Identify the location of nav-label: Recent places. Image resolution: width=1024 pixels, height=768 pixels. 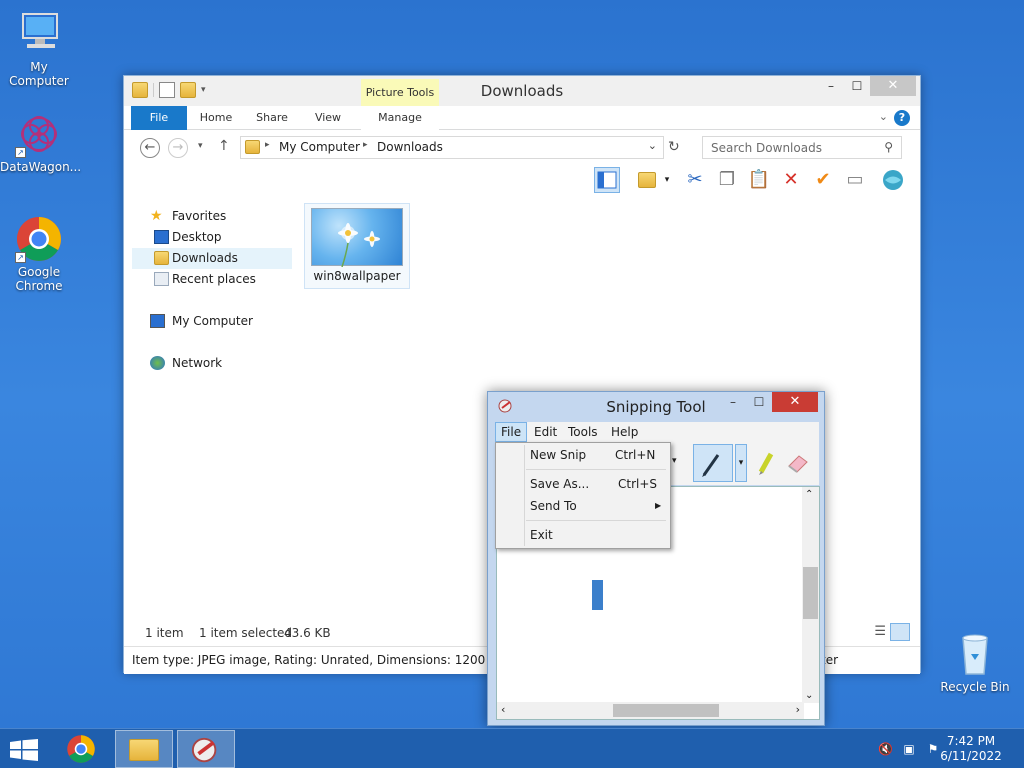
(214, 279).